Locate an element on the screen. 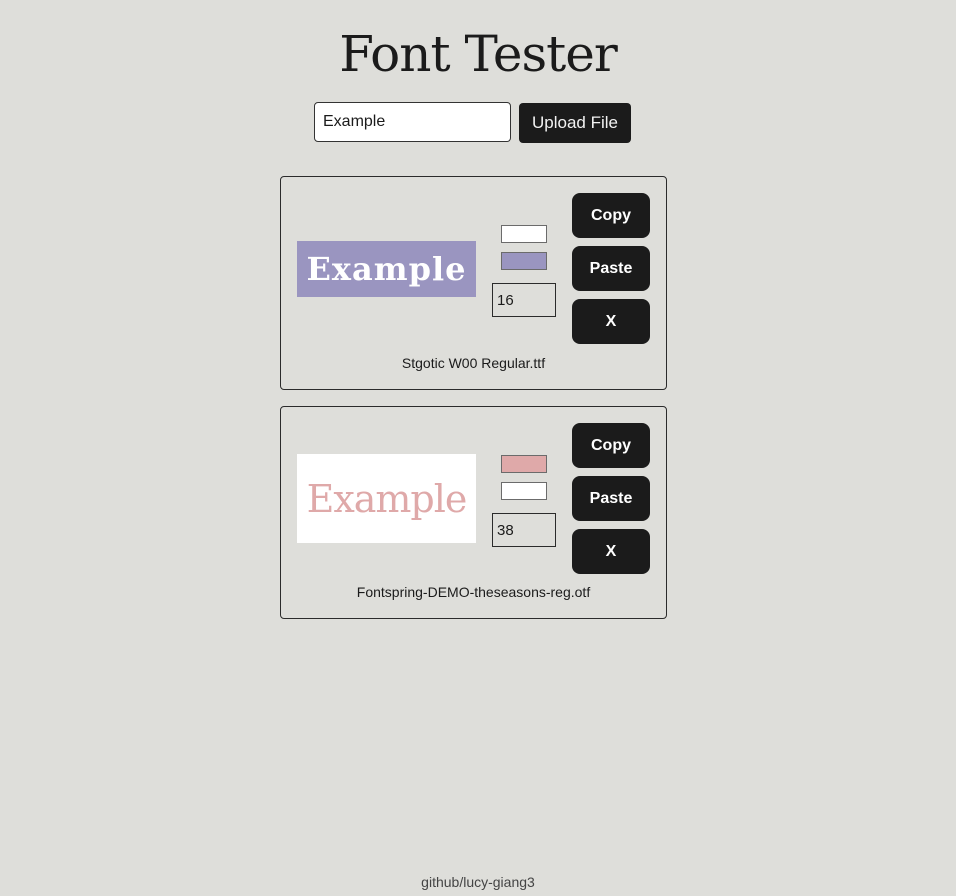 This screenshot has height=896, width=956. upload-file-button: Upload File is located at coordinates (575, 123).